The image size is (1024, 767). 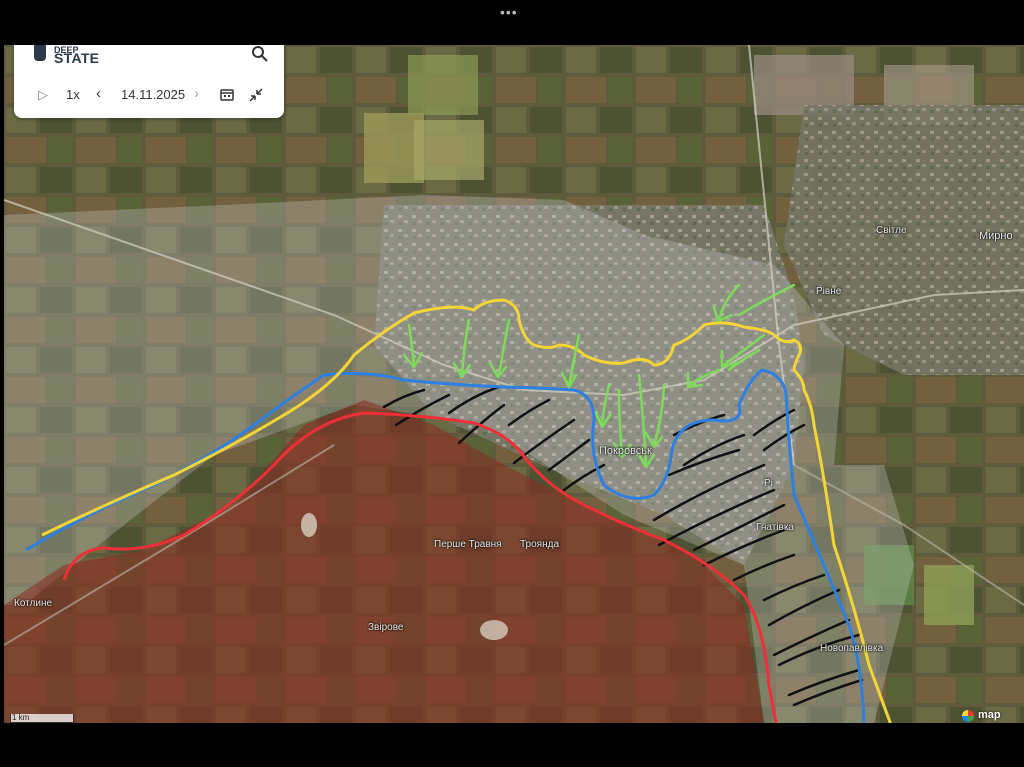 What do you see at coordinates (968, 716) in the screenshot?
I see `mapbox-logo-icon` at bounding box center [968, 716].